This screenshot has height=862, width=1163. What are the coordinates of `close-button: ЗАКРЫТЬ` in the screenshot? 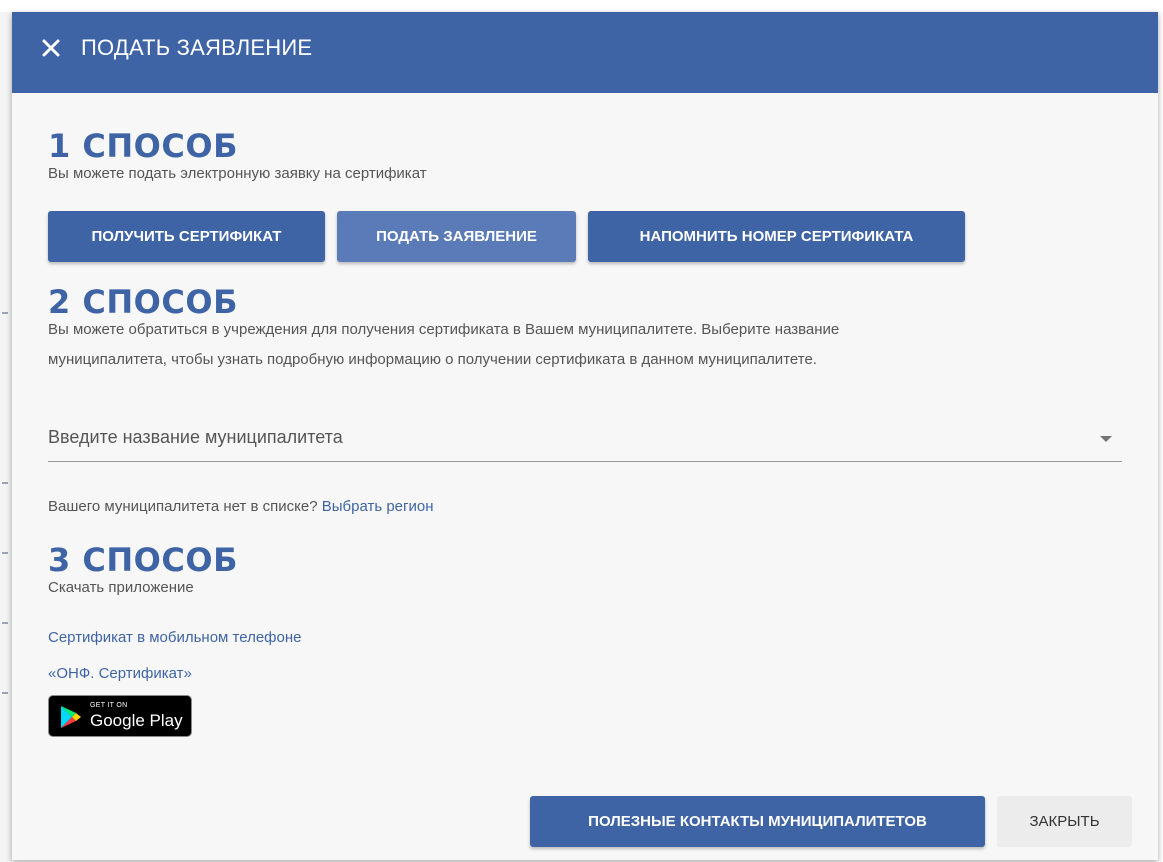 It's located at (1064, 821).